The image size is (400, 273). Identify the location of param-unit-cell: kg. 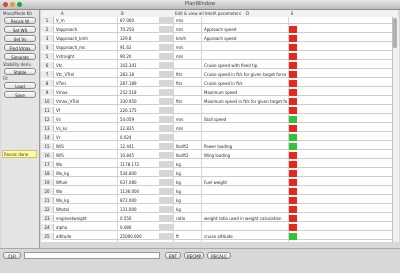
(178, 182).